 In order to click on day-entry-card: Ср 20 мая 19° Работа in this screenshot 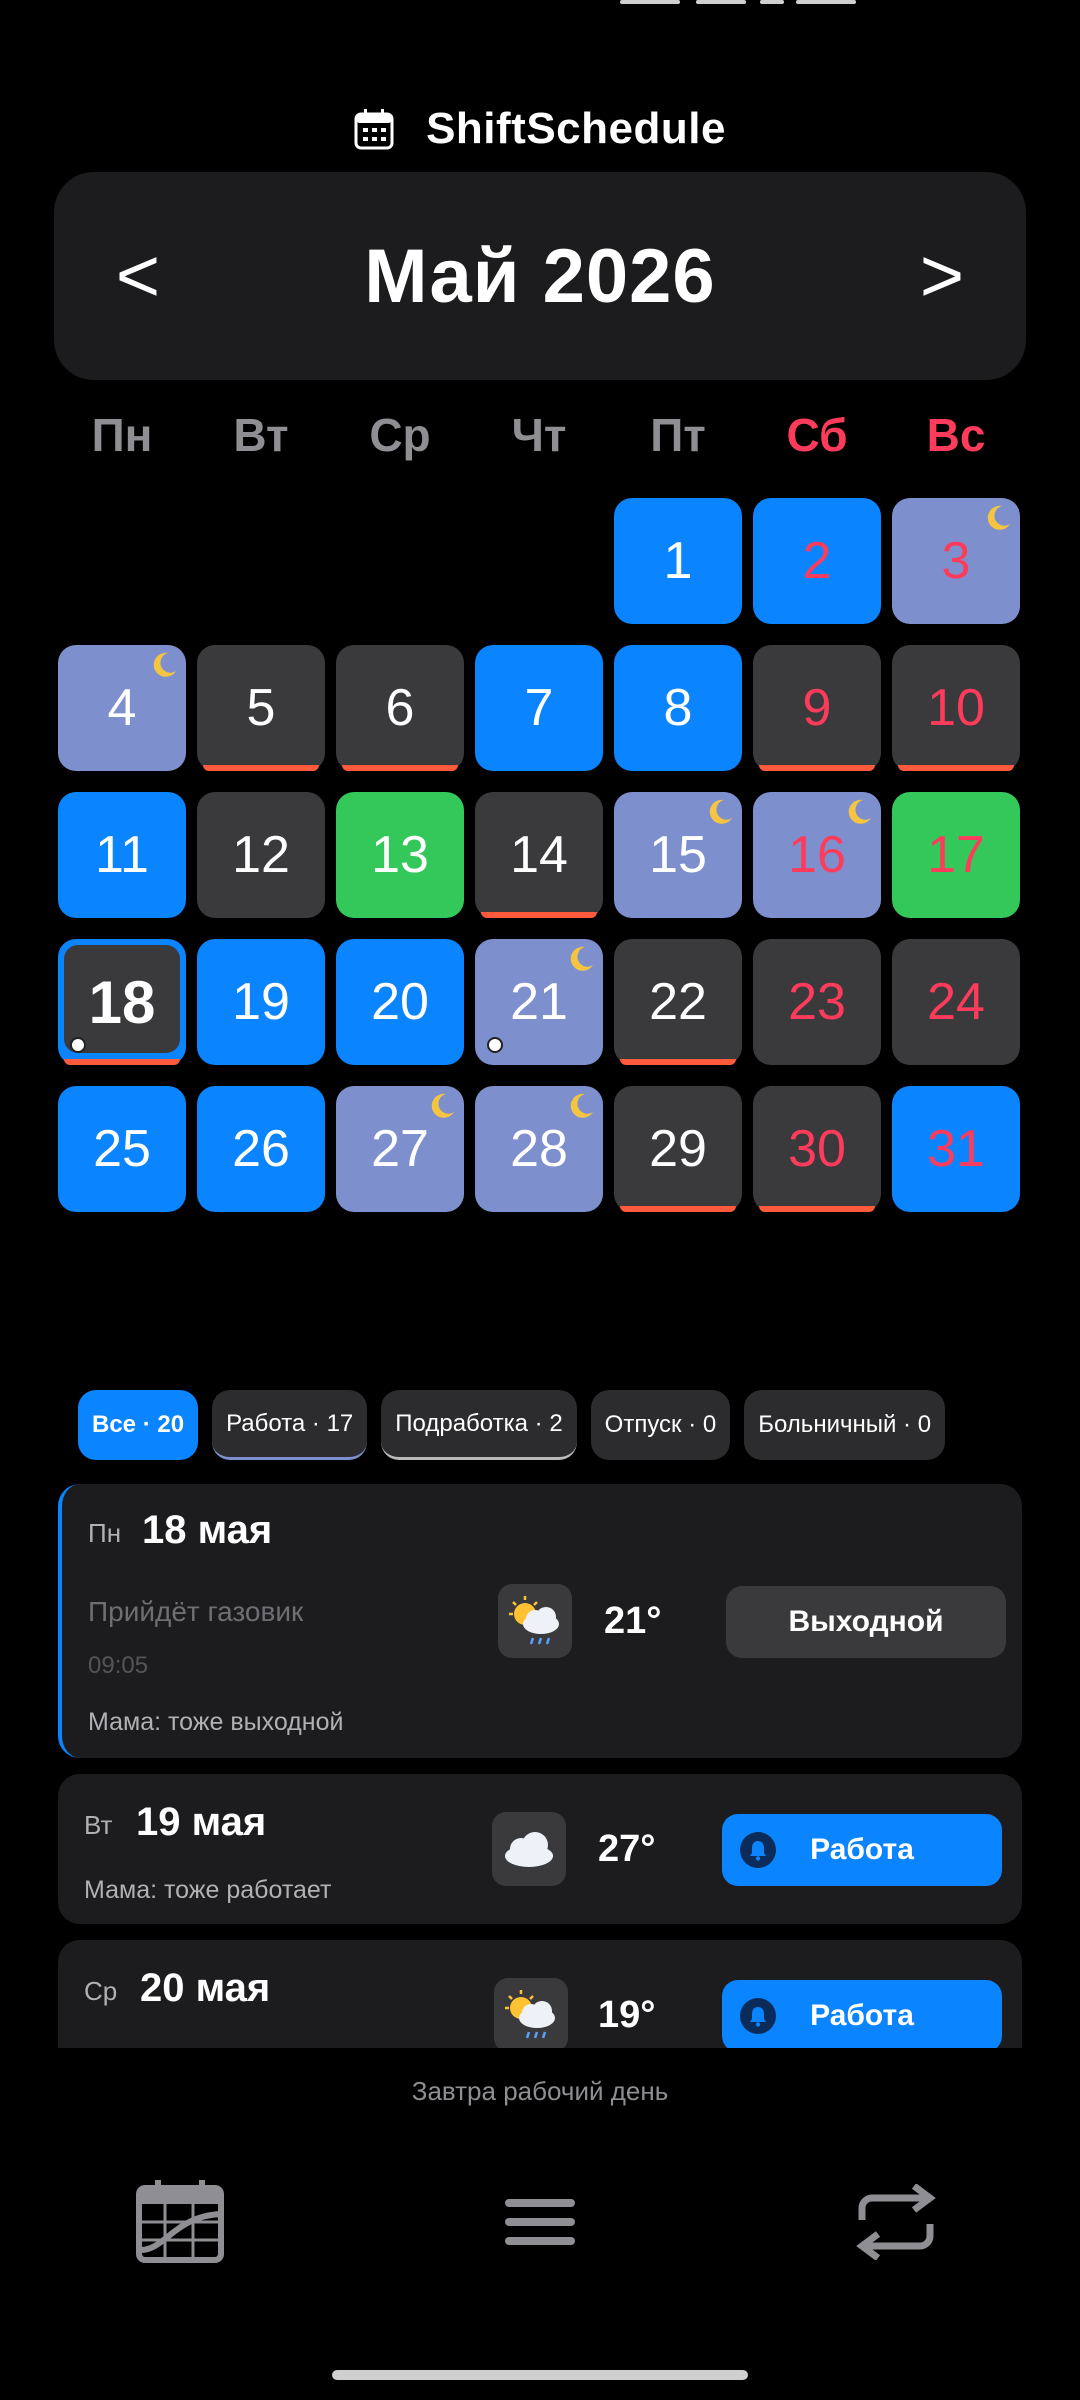, I will do `click(540, 1994)`.